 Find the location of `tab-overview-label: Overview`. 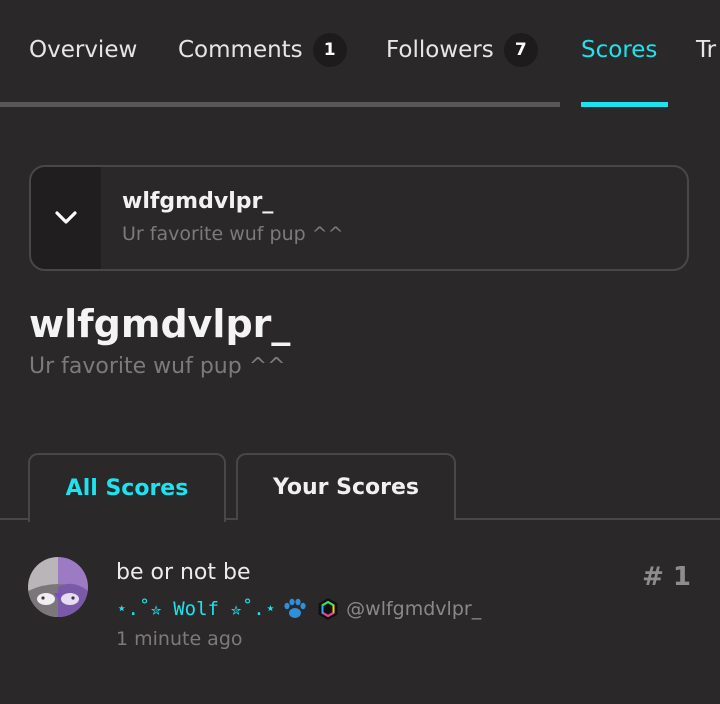

tab-overview-label: Overview is located at coordinates (83, 50).